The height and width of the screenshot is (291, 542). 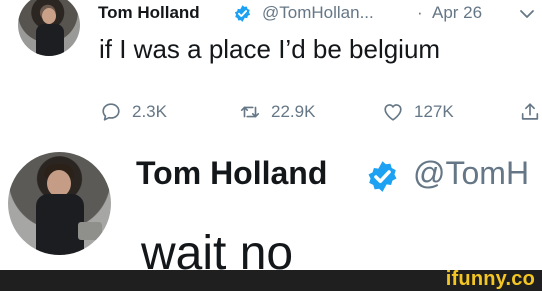 I want to click on retweet-icon, so click(x=250, y=112).